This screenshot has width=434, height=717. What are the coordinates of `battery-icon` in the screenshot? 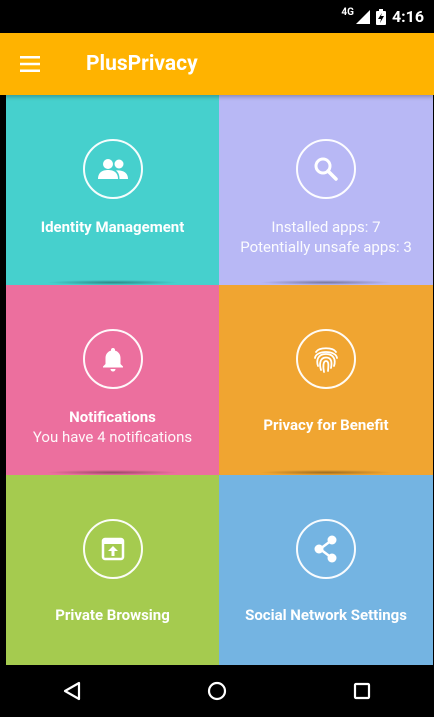 It's located at (380, 16).